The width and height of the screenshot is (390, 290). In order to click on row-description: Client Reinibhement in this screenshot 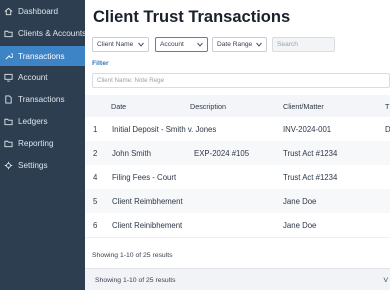, I will do `click(147, 225)`.